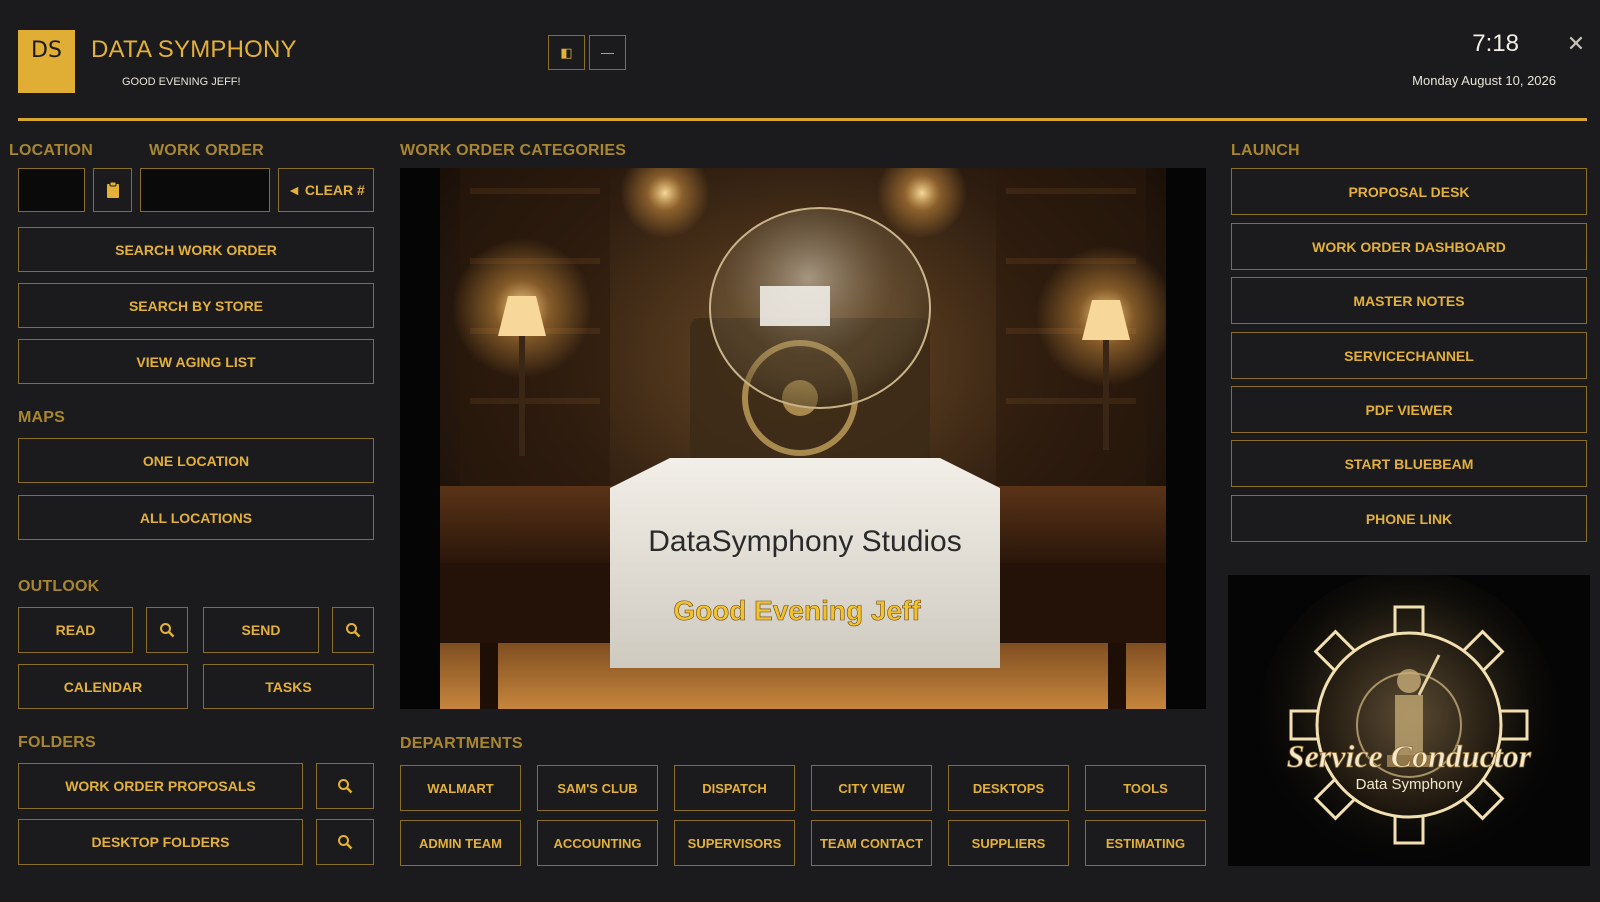 The image size is (1600, 902). I want to click on work-order-proposals-button: WORK ORDER PROPOSALS, so click(160, 786).